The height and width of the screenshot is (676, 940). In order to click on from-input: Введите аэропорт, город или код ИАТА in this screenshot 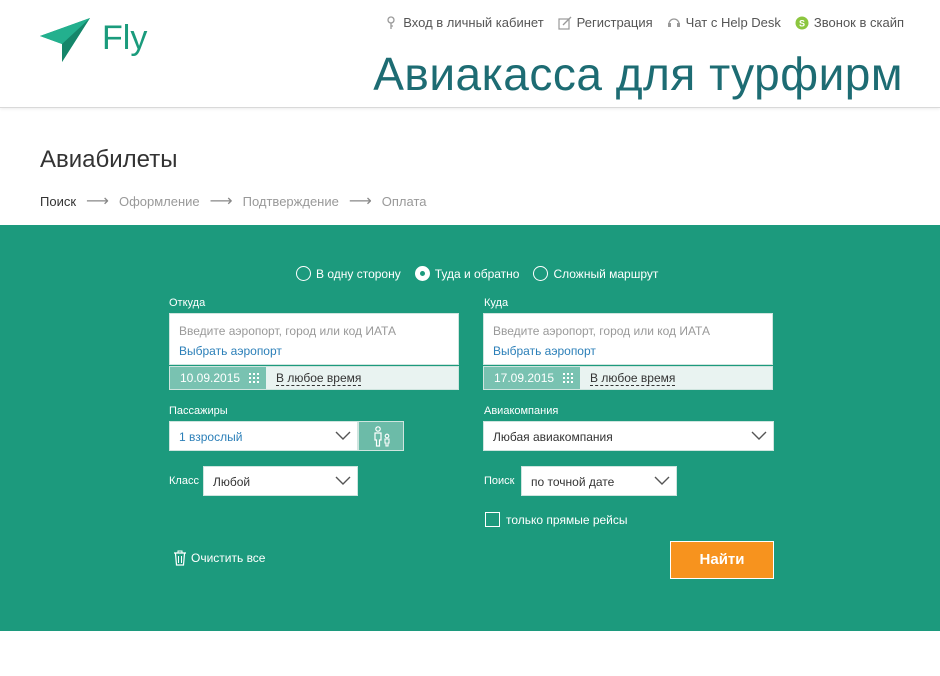, I will do `click(287, 331)`.